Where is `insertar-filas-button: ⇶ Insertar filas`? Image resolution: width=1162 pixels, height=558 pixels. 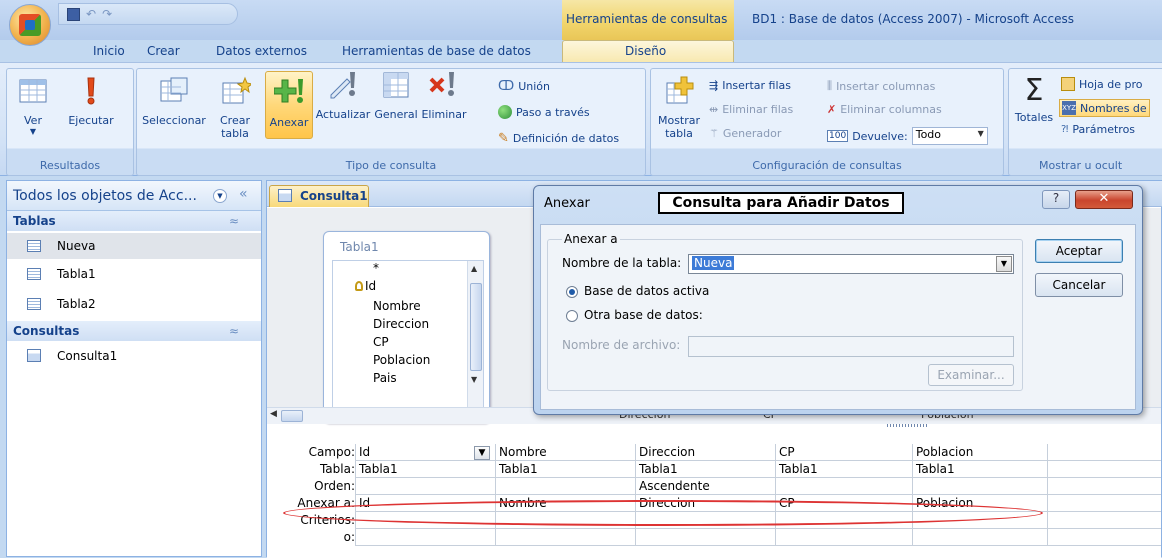
insertar-filas-button: ⇶ Insertar filas is located at coordinates (750, 85).